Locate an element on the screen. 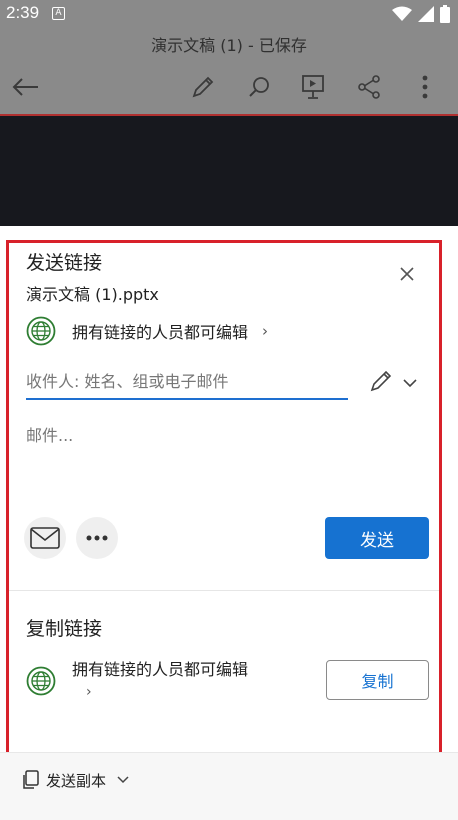 This screenshot has width=458, height=820. edit-permission-button is located at coordinates (381, 381).